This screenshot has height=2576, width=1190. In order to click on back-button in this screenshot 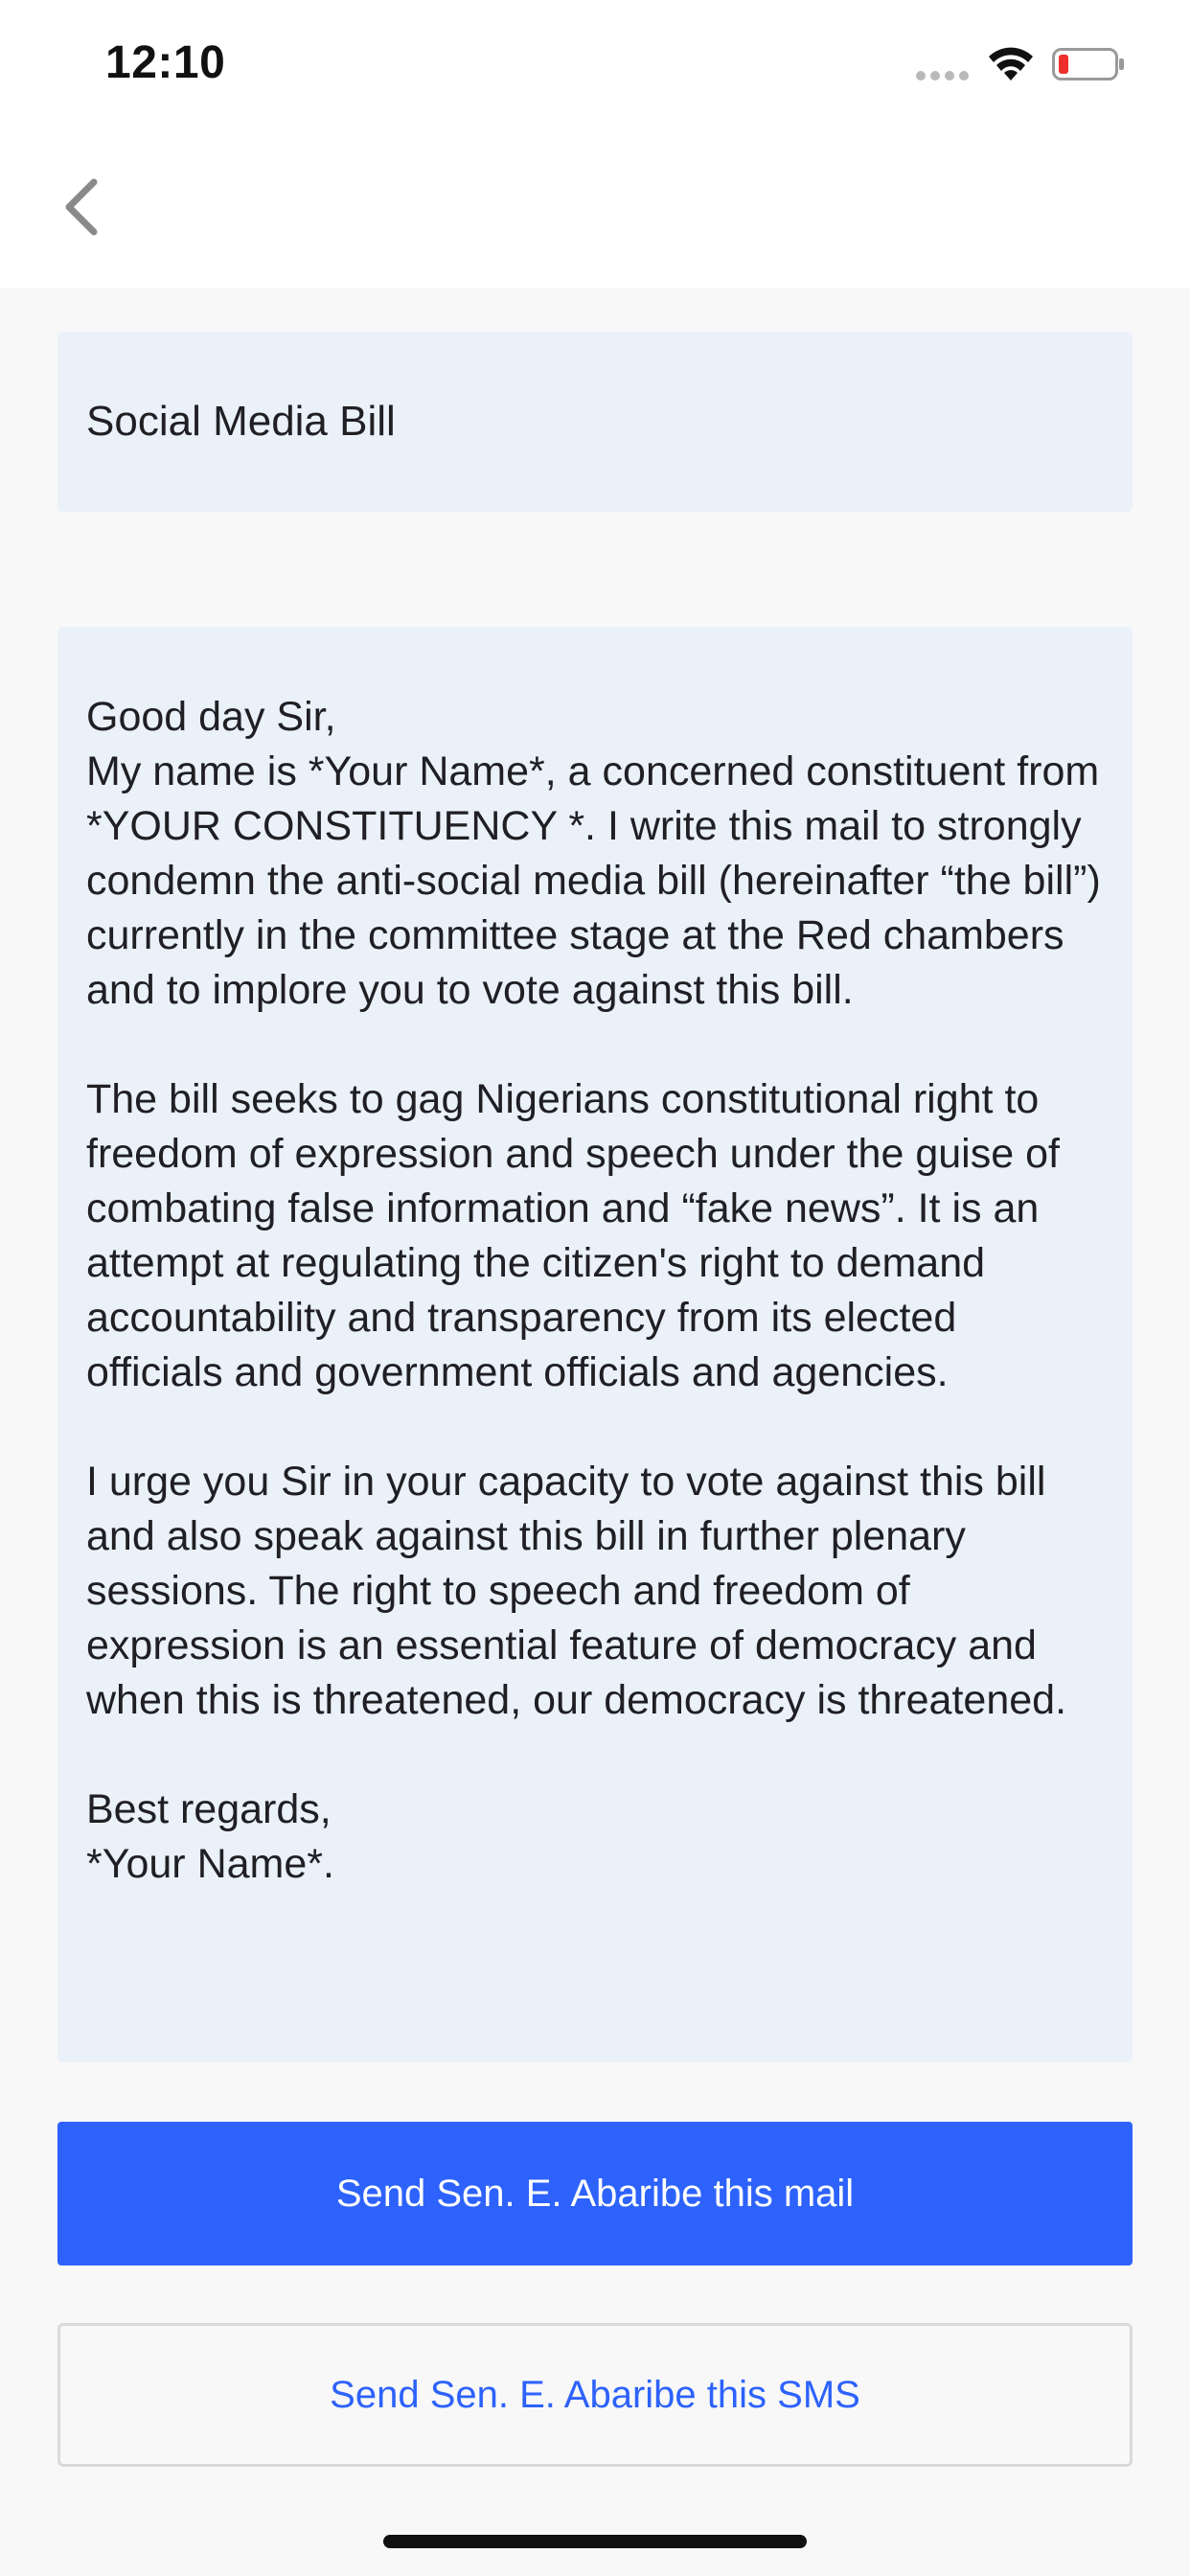, I will do `click(81, 206)`.